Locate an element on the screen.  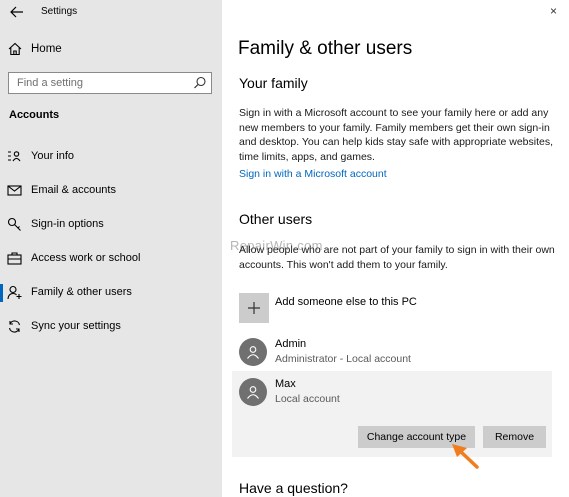
sidebar-item-email-accounts: Email & accounts is located at coordinates (111, 191).